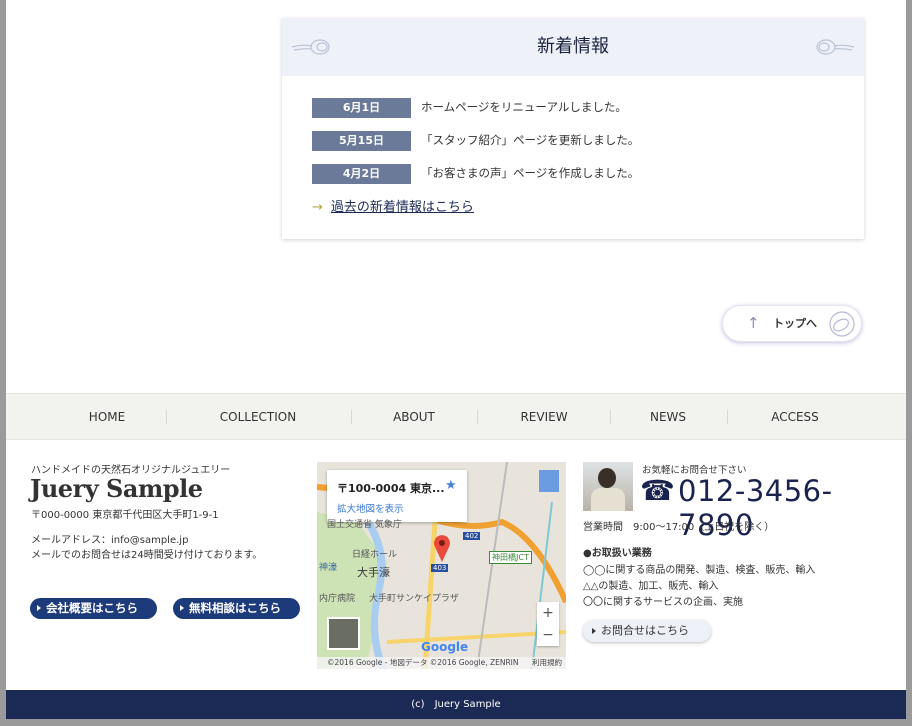  Describe the element at coordinates (337, 599) in the screenshot. I see `map-label: 内庁病院` at that location.